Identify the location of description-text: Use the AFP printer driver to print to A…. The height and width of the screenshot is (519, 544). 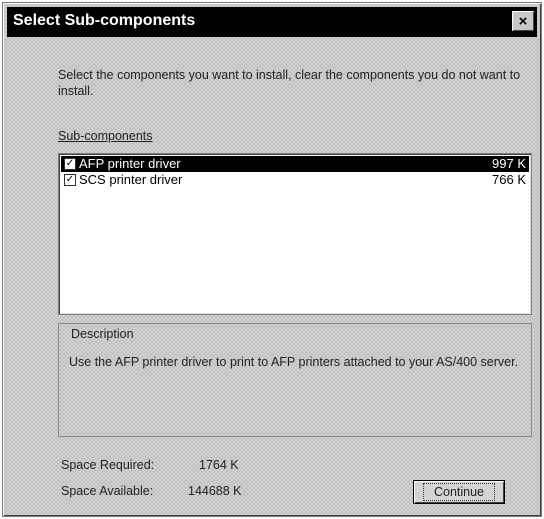
(294, 362).